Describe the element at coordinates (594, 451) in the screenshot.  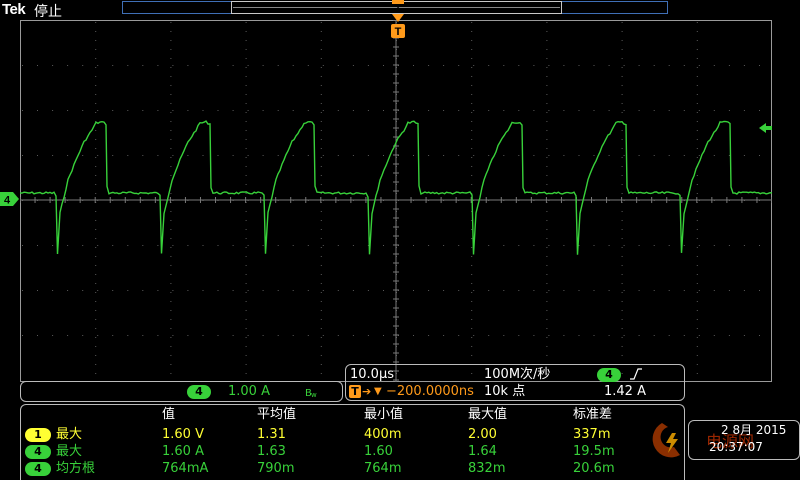
I see `row2-stddev: 19.5m` at that location.